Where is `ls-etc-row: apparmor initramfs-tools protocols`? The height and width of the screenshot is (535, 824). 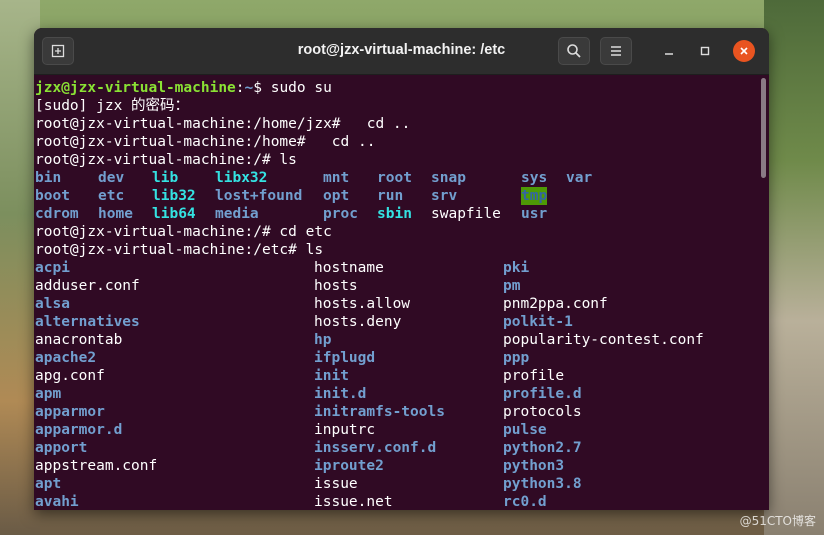
ls-etc-row: apparmor initramfs-tools protocols is located at coordinates (396, 412).